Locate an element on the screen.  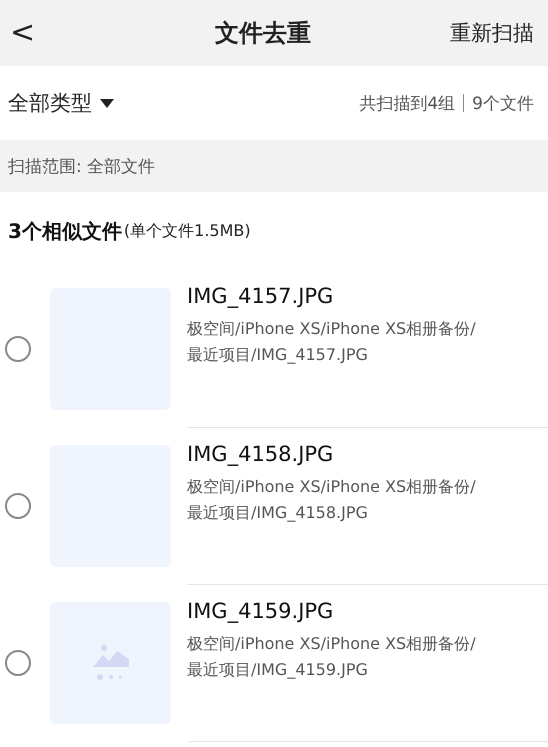
type-filter-dropdown: 全部类型 is located at coordinates (61, 103).